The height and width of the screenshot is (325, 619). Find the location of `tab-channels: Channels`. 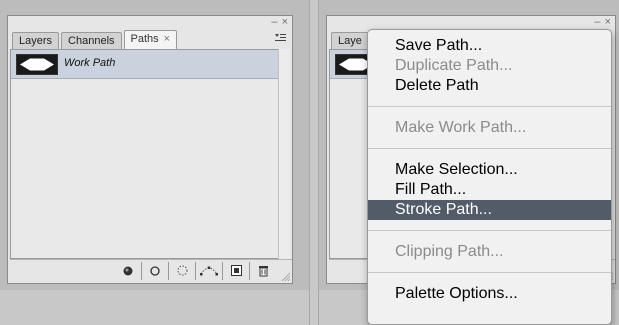

tab-channels: Channels is located at coordinates (91, 40).